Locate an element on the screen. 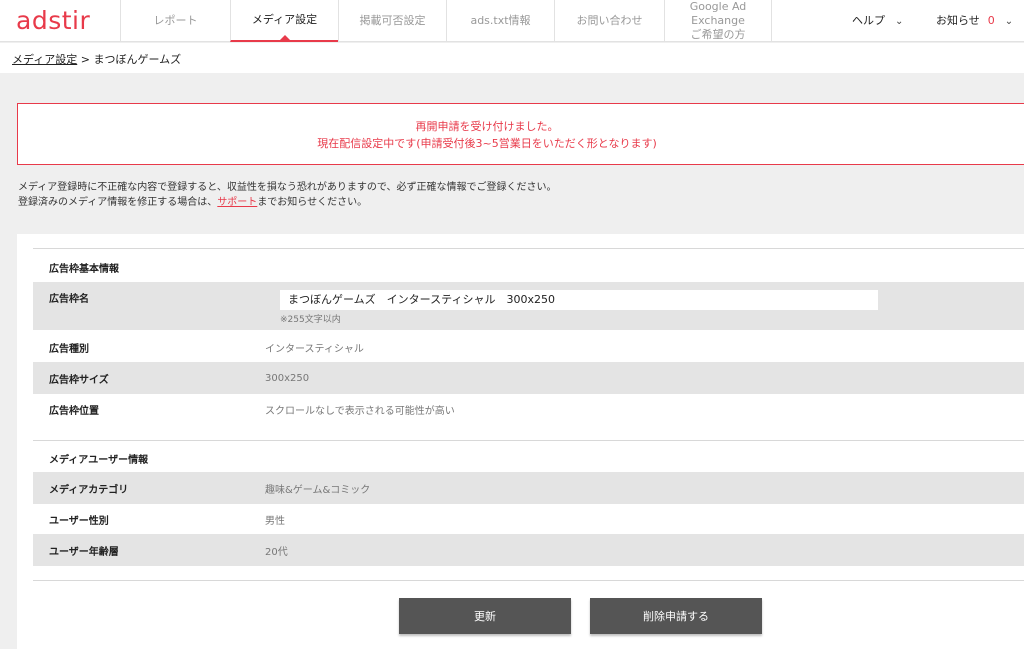  delete-request-button: 削除申請する is located at coordinates (676, 616).